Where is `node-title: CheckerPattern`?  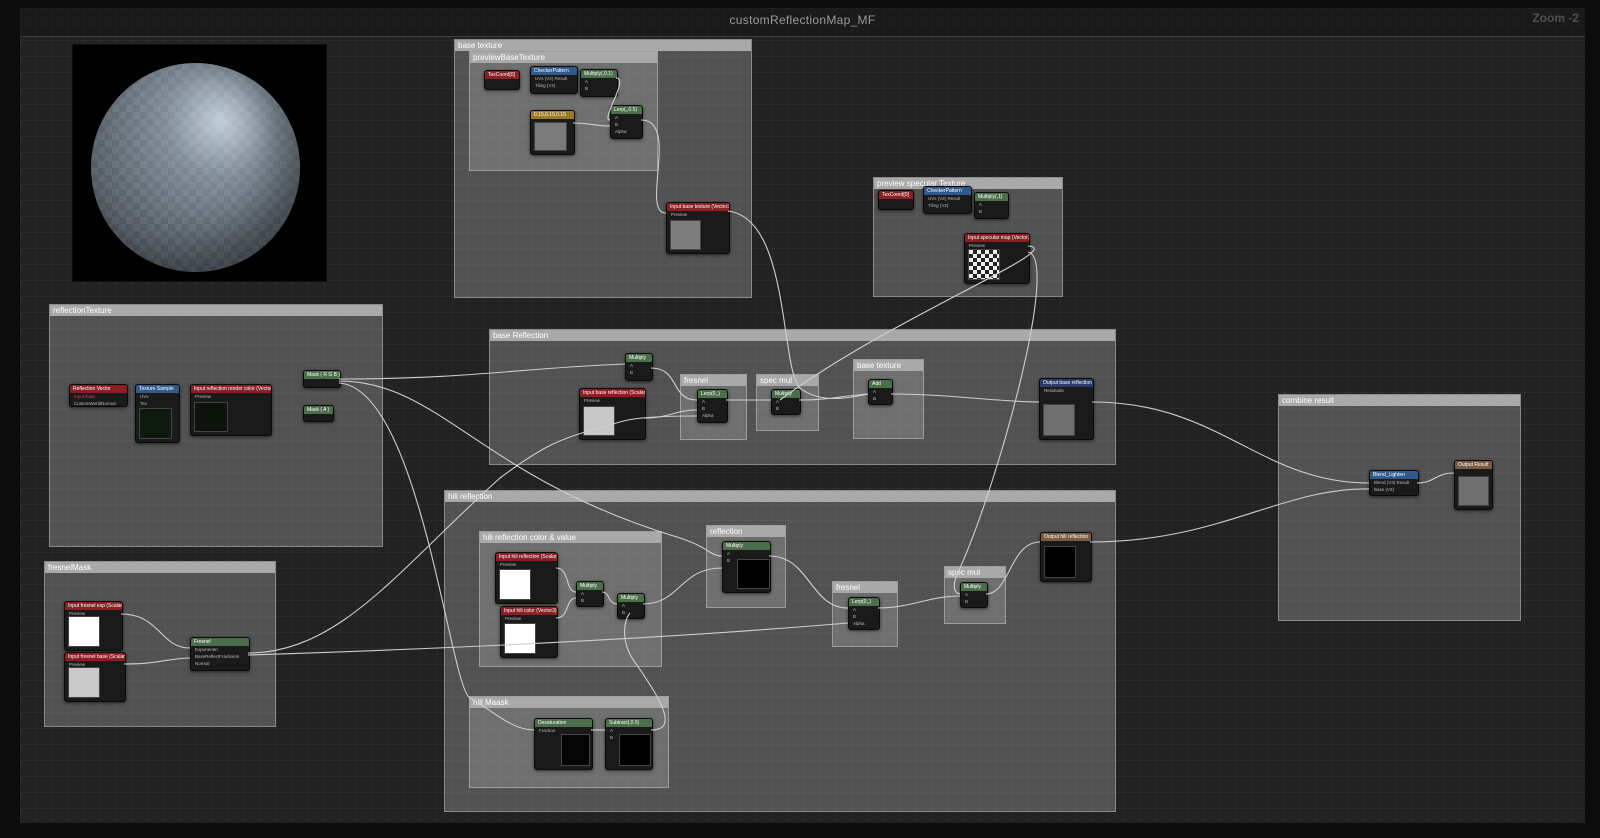 node-title: CheckerPattern is located at coordinates (554, 71).